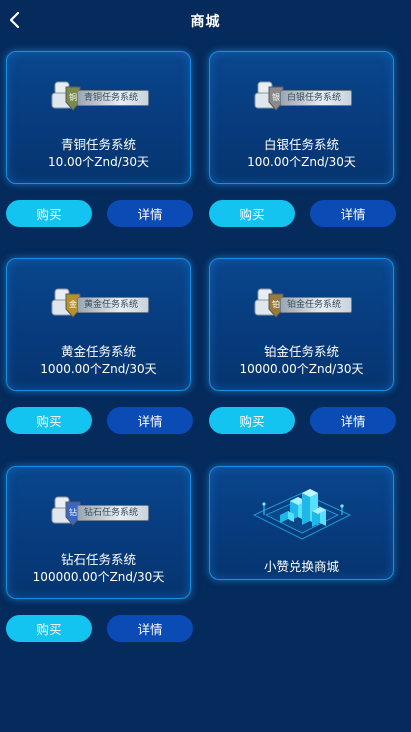 This screenshot has width=411, height=732. Describe the element at coordinates (101, 304) in the screenshot. I see `gold-badge-icon: 金 黄金任务系统` at that location.